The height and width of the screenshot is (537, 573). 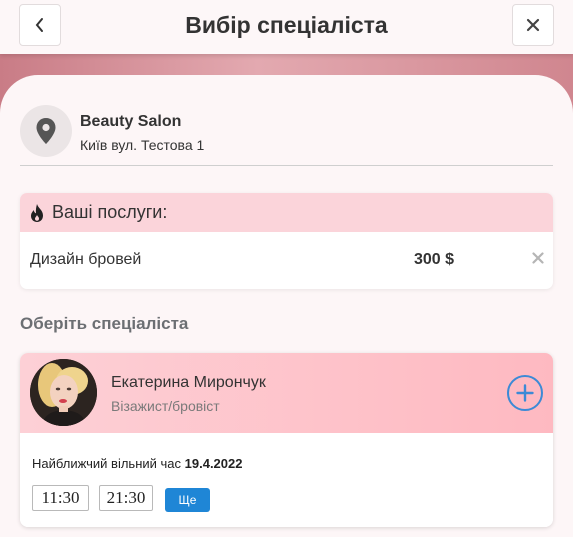 I want to click on top-bar: Вибір спеціаліста, so click(x=286, y=27).